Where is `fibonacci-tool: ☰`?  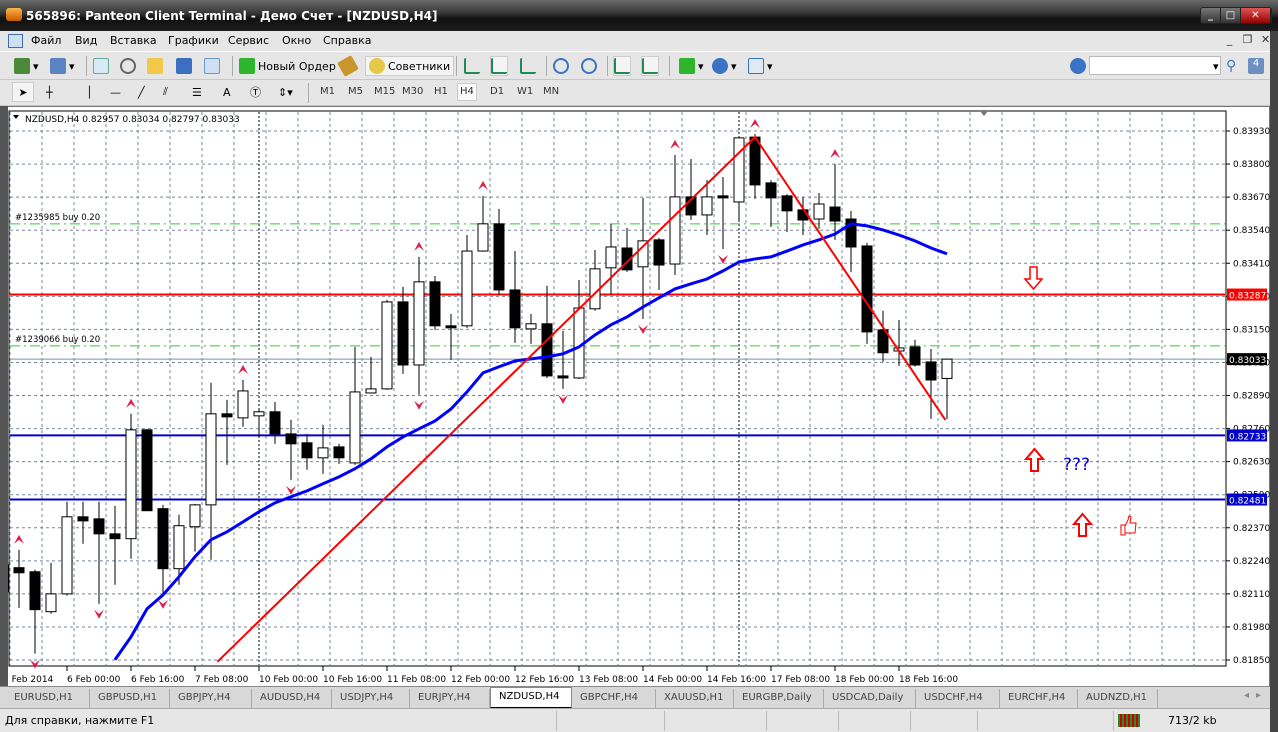
fibonacci-tool: ☰ is located at coordinates (197, 92).